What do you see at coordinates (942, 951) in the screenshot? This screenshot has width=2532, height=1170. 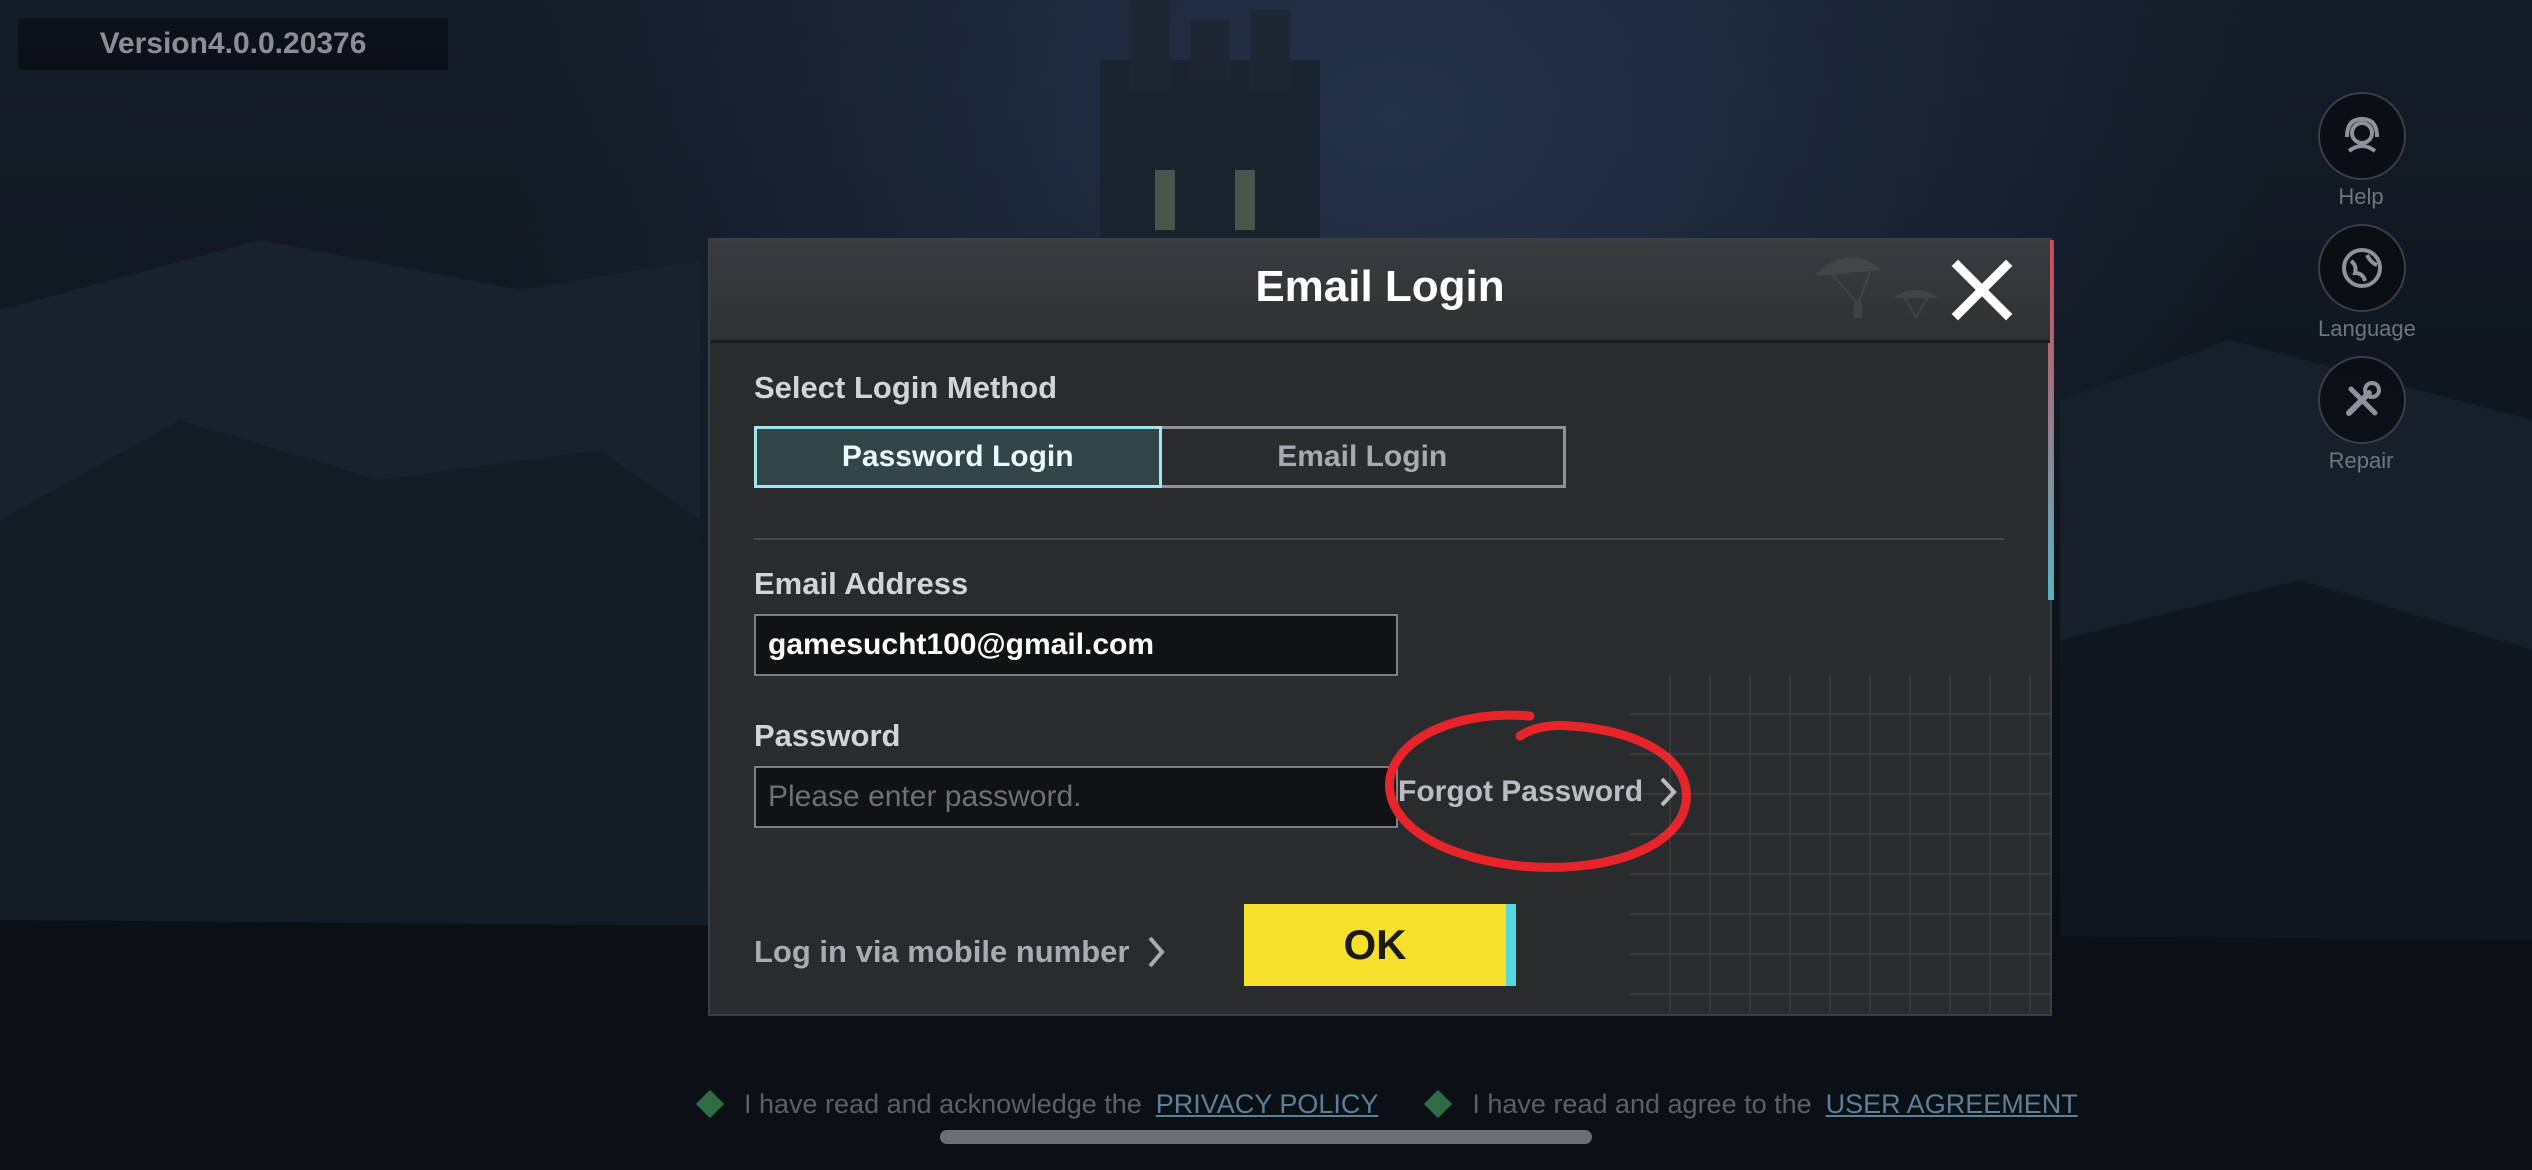 I see `mobile-login-label: Log in via mobile number` at bounding box center [942, 951].